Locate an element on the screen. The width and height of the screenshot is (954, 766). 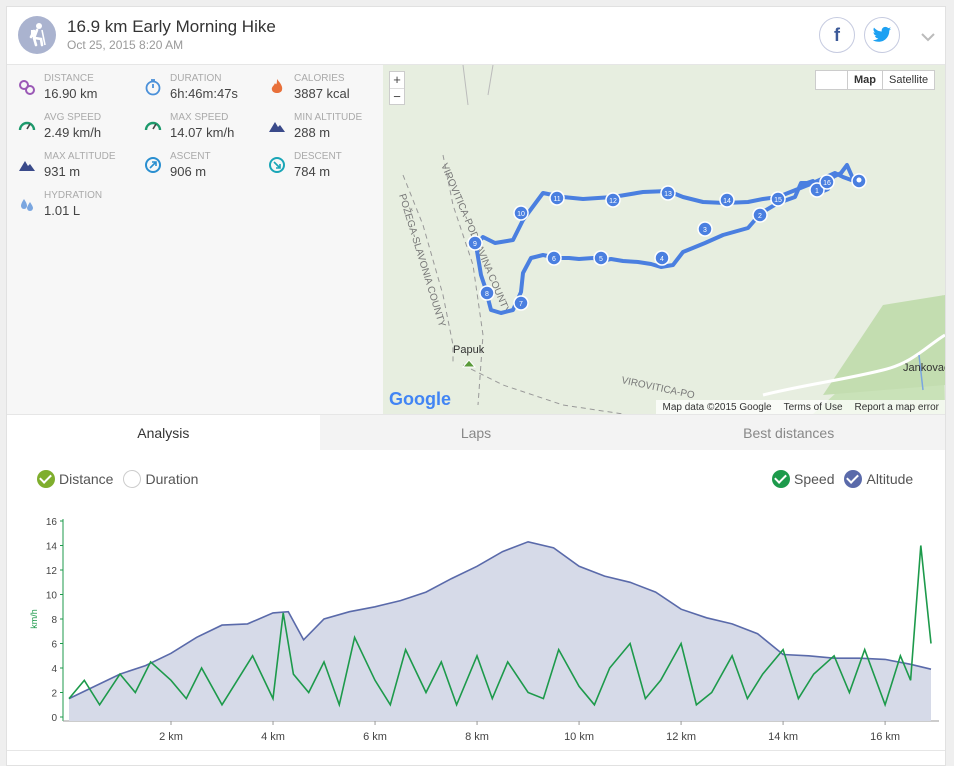
twitter-icon is located at coordinates (882, 34).